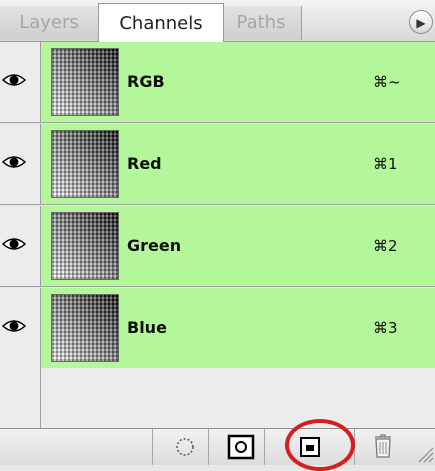 The height and width of the screenshot is (471, 435). Describe the element at coordinates (385, 328) in the screenshot. I see `channel-shortcut: ⌘3` at that location.